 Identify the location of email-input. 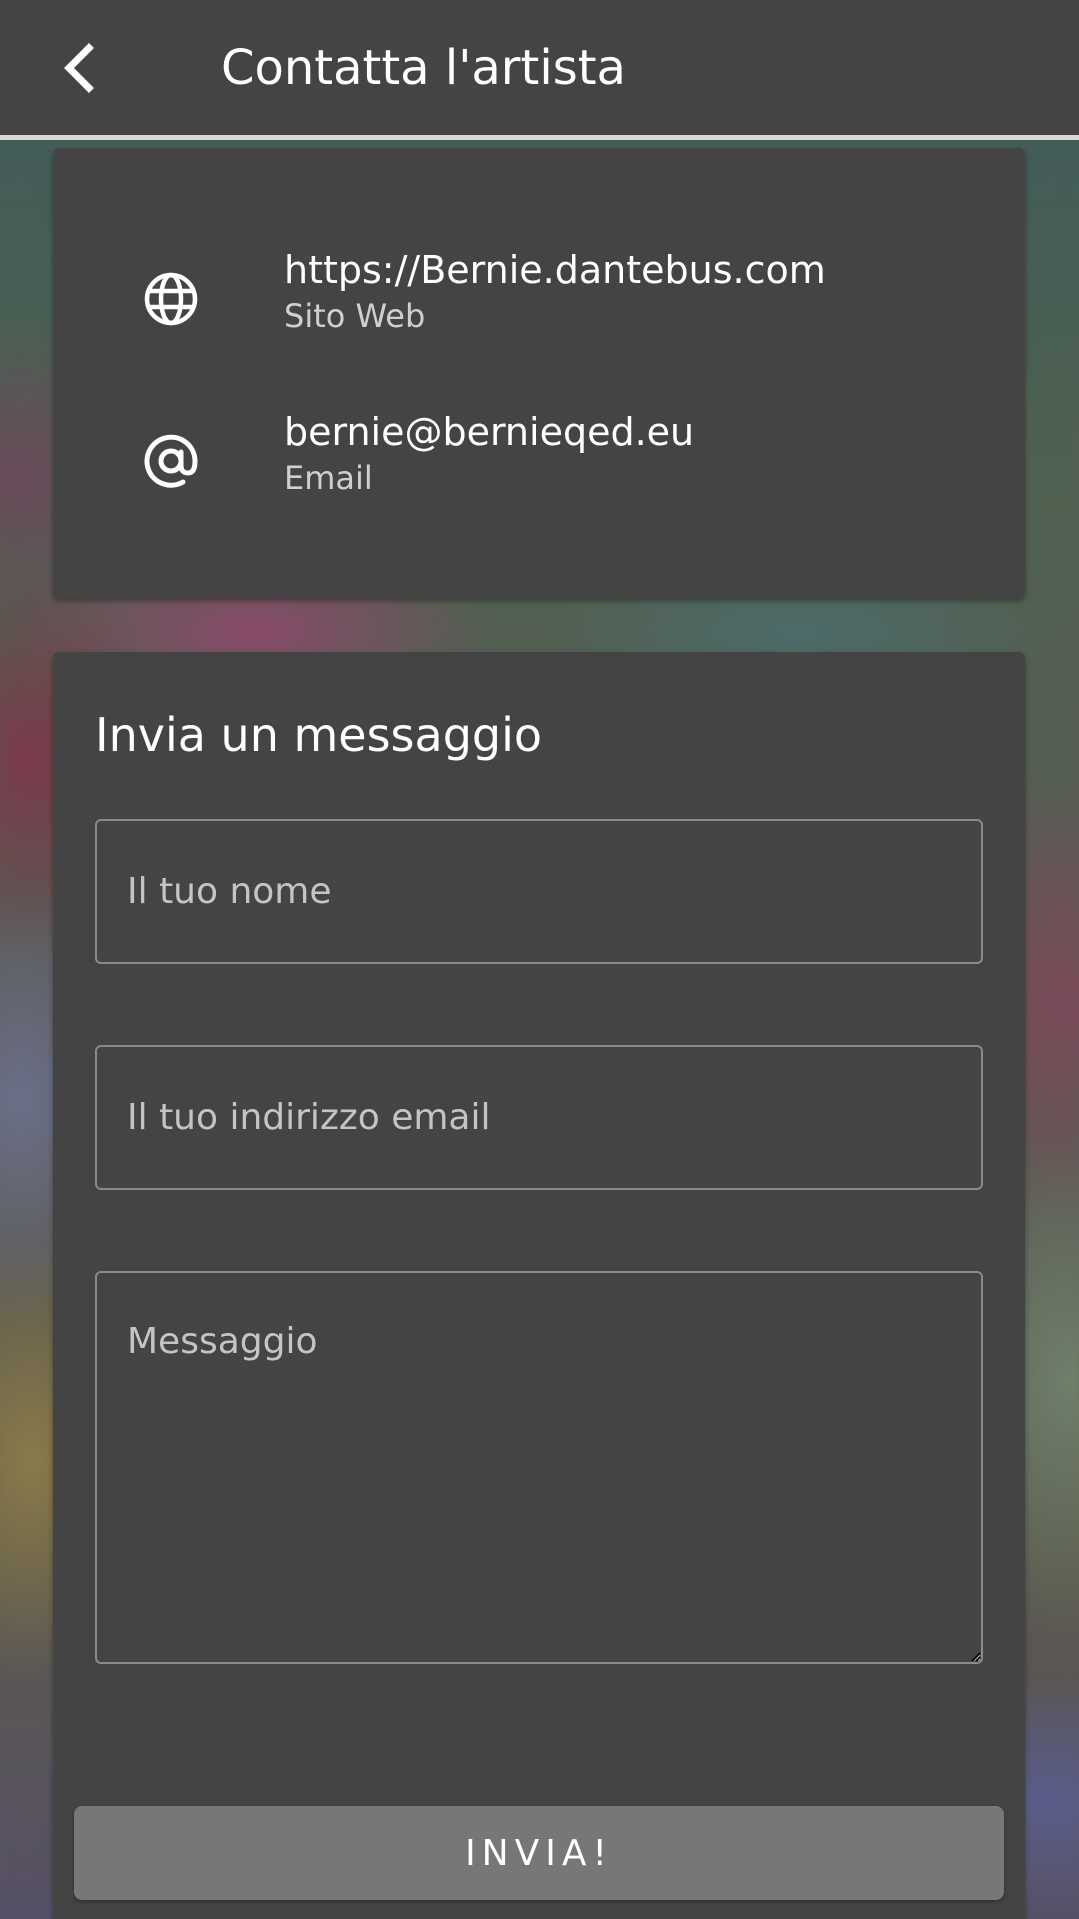
(539, 1117).